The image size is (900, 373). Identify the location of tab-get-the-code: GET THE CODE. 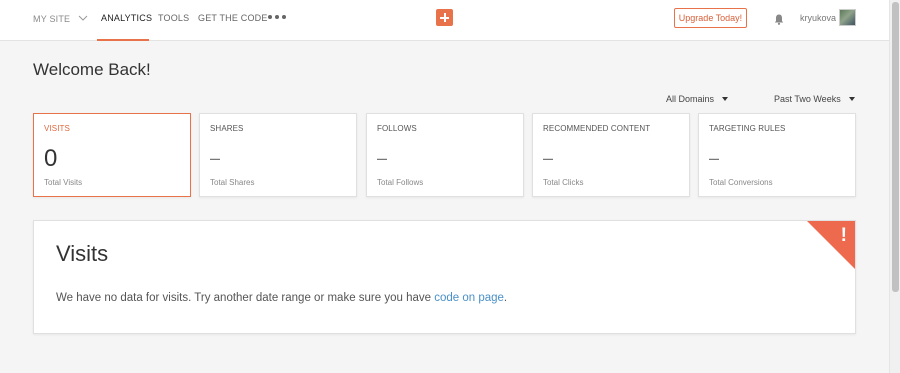
(233, 18).